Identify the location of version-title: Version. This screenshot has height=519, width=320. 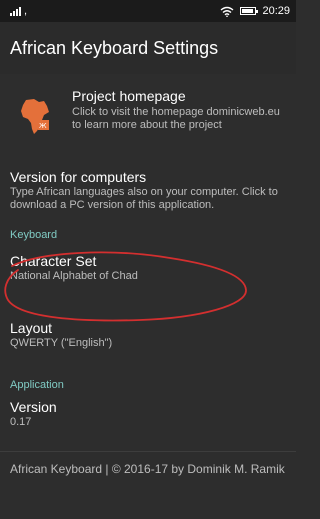
(33, 407).